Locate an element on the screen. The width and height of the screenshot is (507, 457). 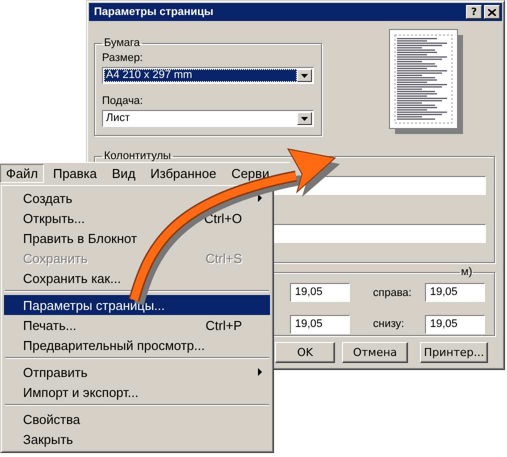
window-title: Параметры страницы is located at coordinates (154, 12).